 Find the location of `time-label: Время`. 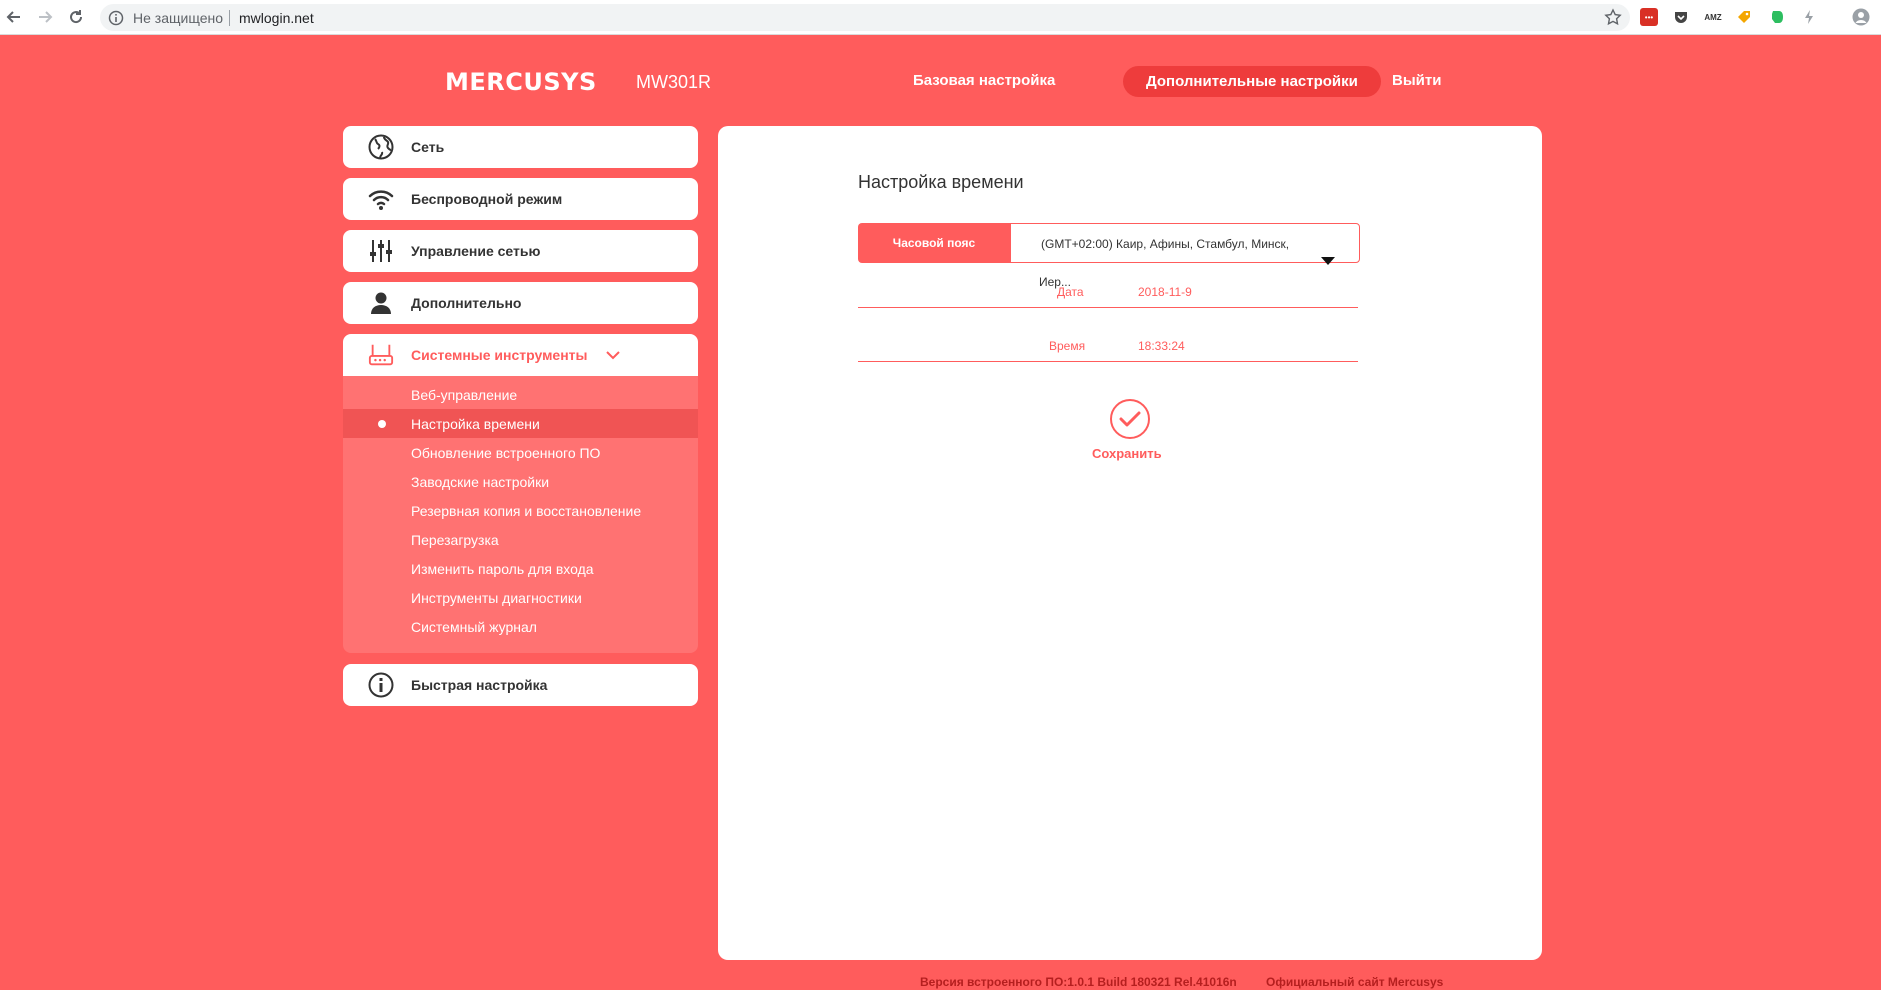

time-label: Время is located at coordinates (1067, 346).